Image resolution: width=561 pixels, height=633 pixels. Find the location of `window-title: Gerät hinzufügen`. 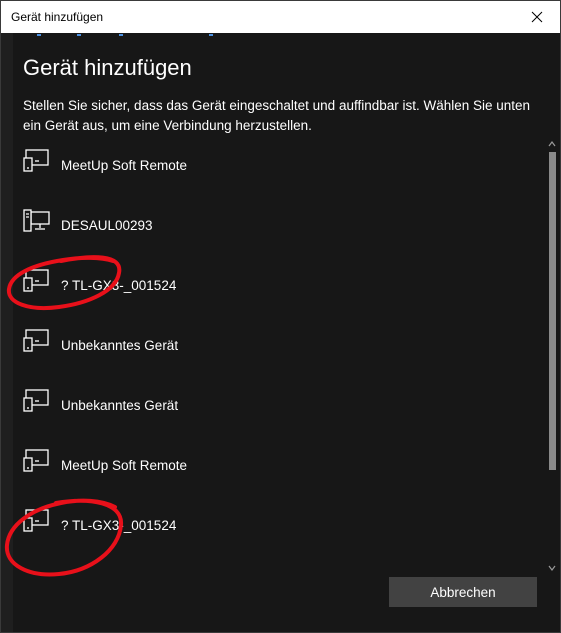

window-title: Gerät hinzufügen is located at coordinates (57, 17).